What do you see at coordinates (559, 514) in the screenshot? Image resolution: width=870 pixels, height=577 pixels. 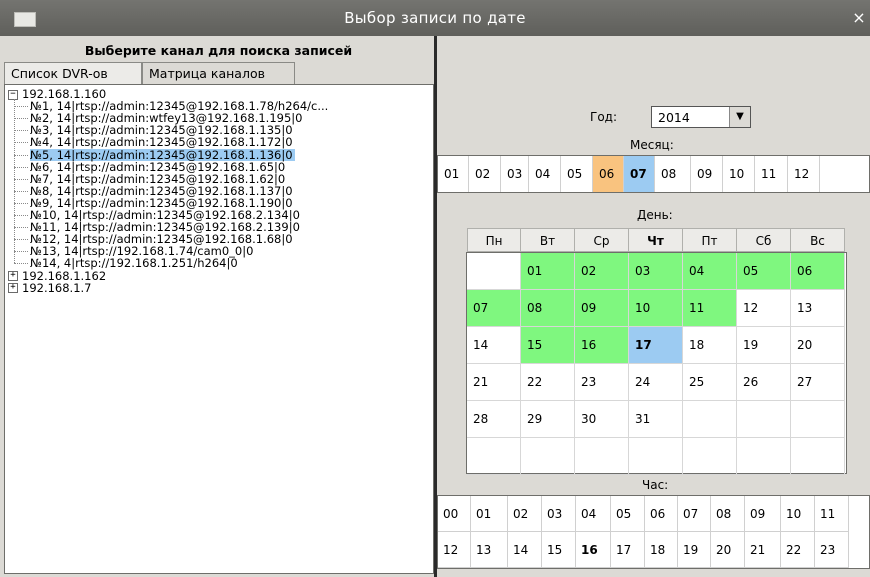 I see `hour-cell: 03` at bounding box center [559, 514].